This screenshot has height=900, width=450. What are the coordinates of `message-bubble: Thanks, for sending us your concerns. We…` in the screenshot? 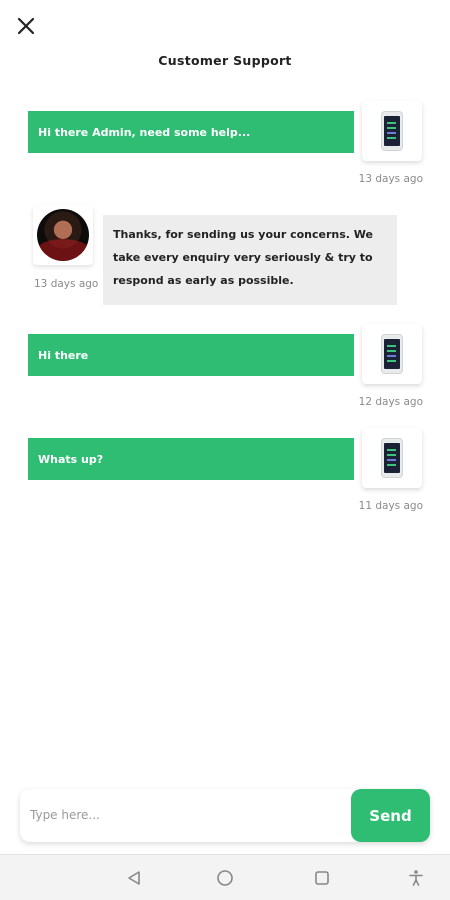 It's located at (250, 260).